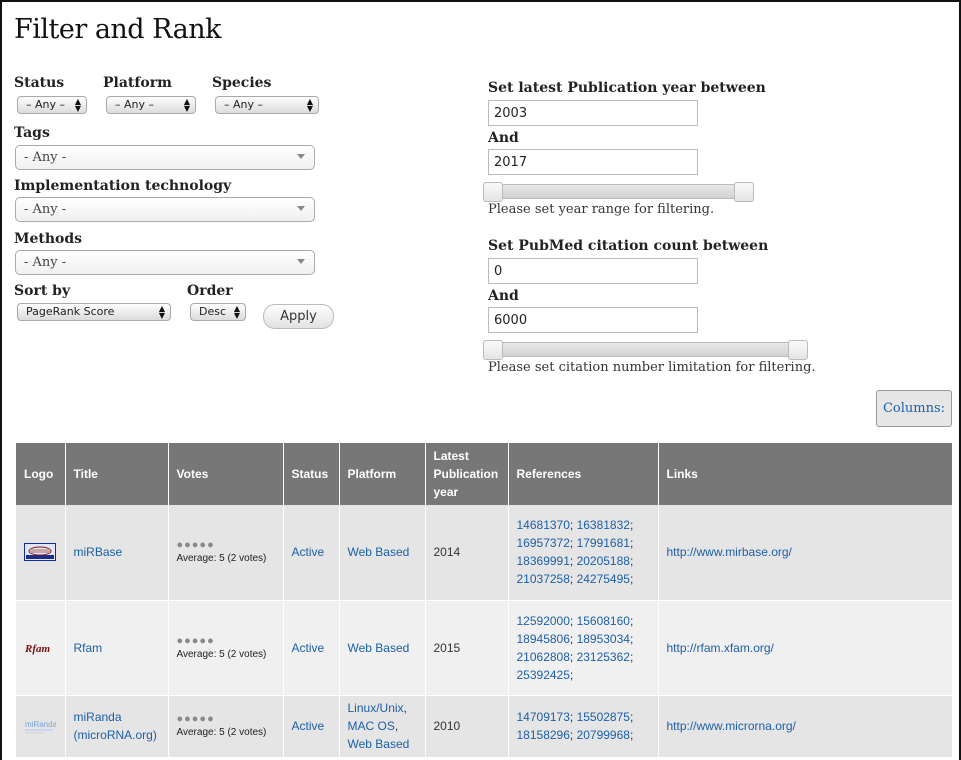  Describe the element at coordinates (914, 408) in the screenshot. I see `columns-button: Columns:` at that location.